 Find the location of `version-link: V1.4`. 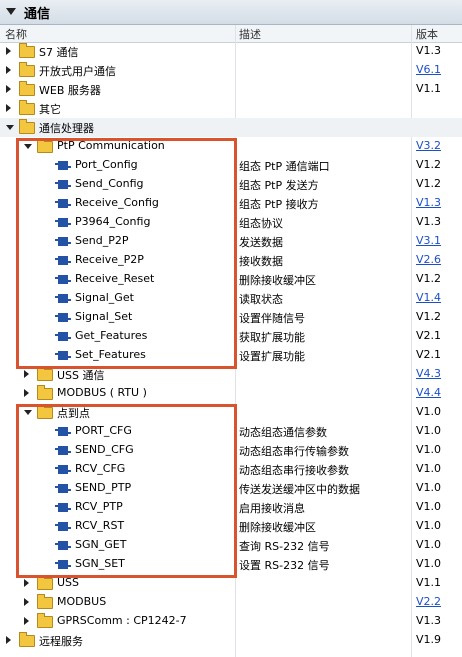

version-link: V1.4 is located at coordinates (428, 297).